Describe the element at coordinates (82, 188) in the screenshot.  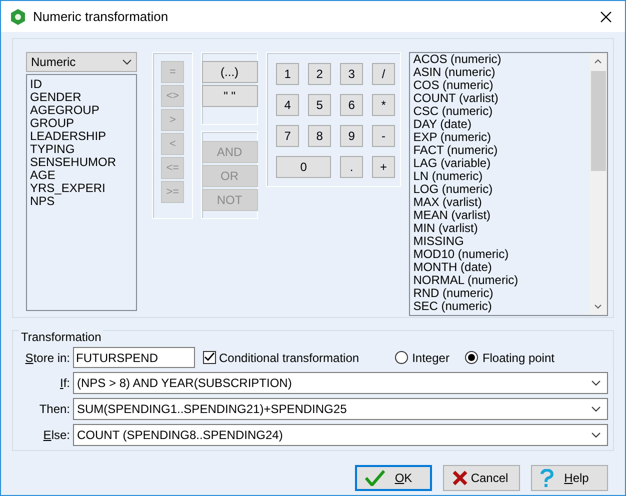
I see `variable-item: YRS_EXPERI` at that location.